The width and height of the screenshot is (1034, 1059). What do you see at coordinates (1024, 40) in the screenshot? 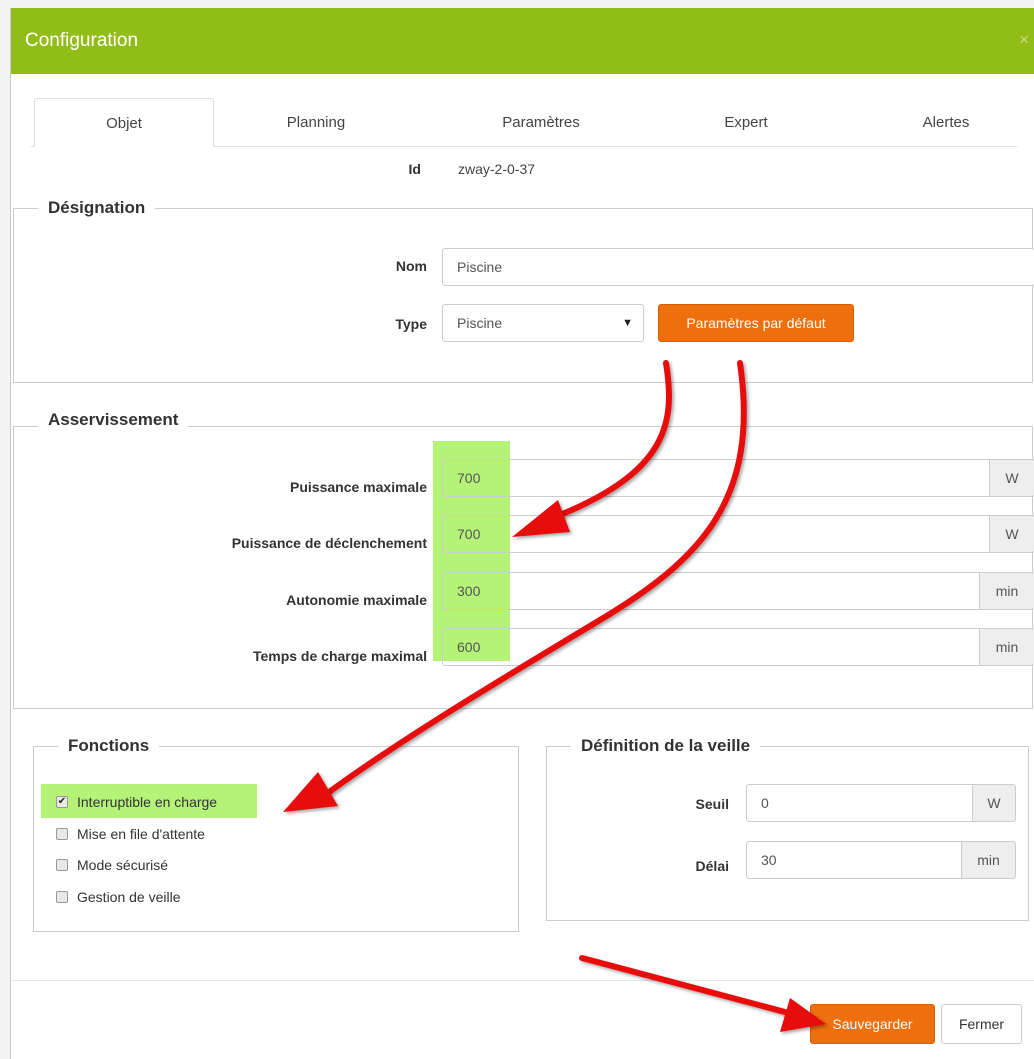
I see `close-icon: ×` at bounding box center [1024, 40].